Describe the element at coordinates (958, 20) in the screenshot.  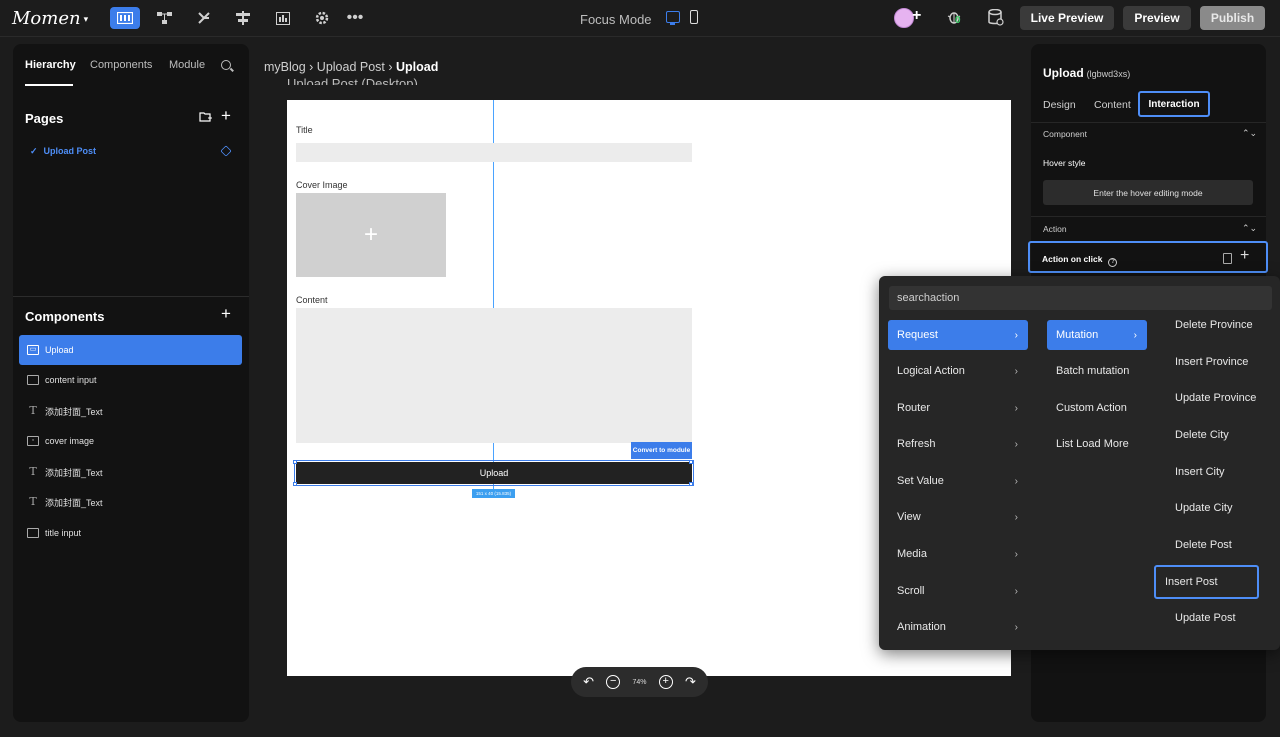
I see `bug-count-badge: 0` at that location.